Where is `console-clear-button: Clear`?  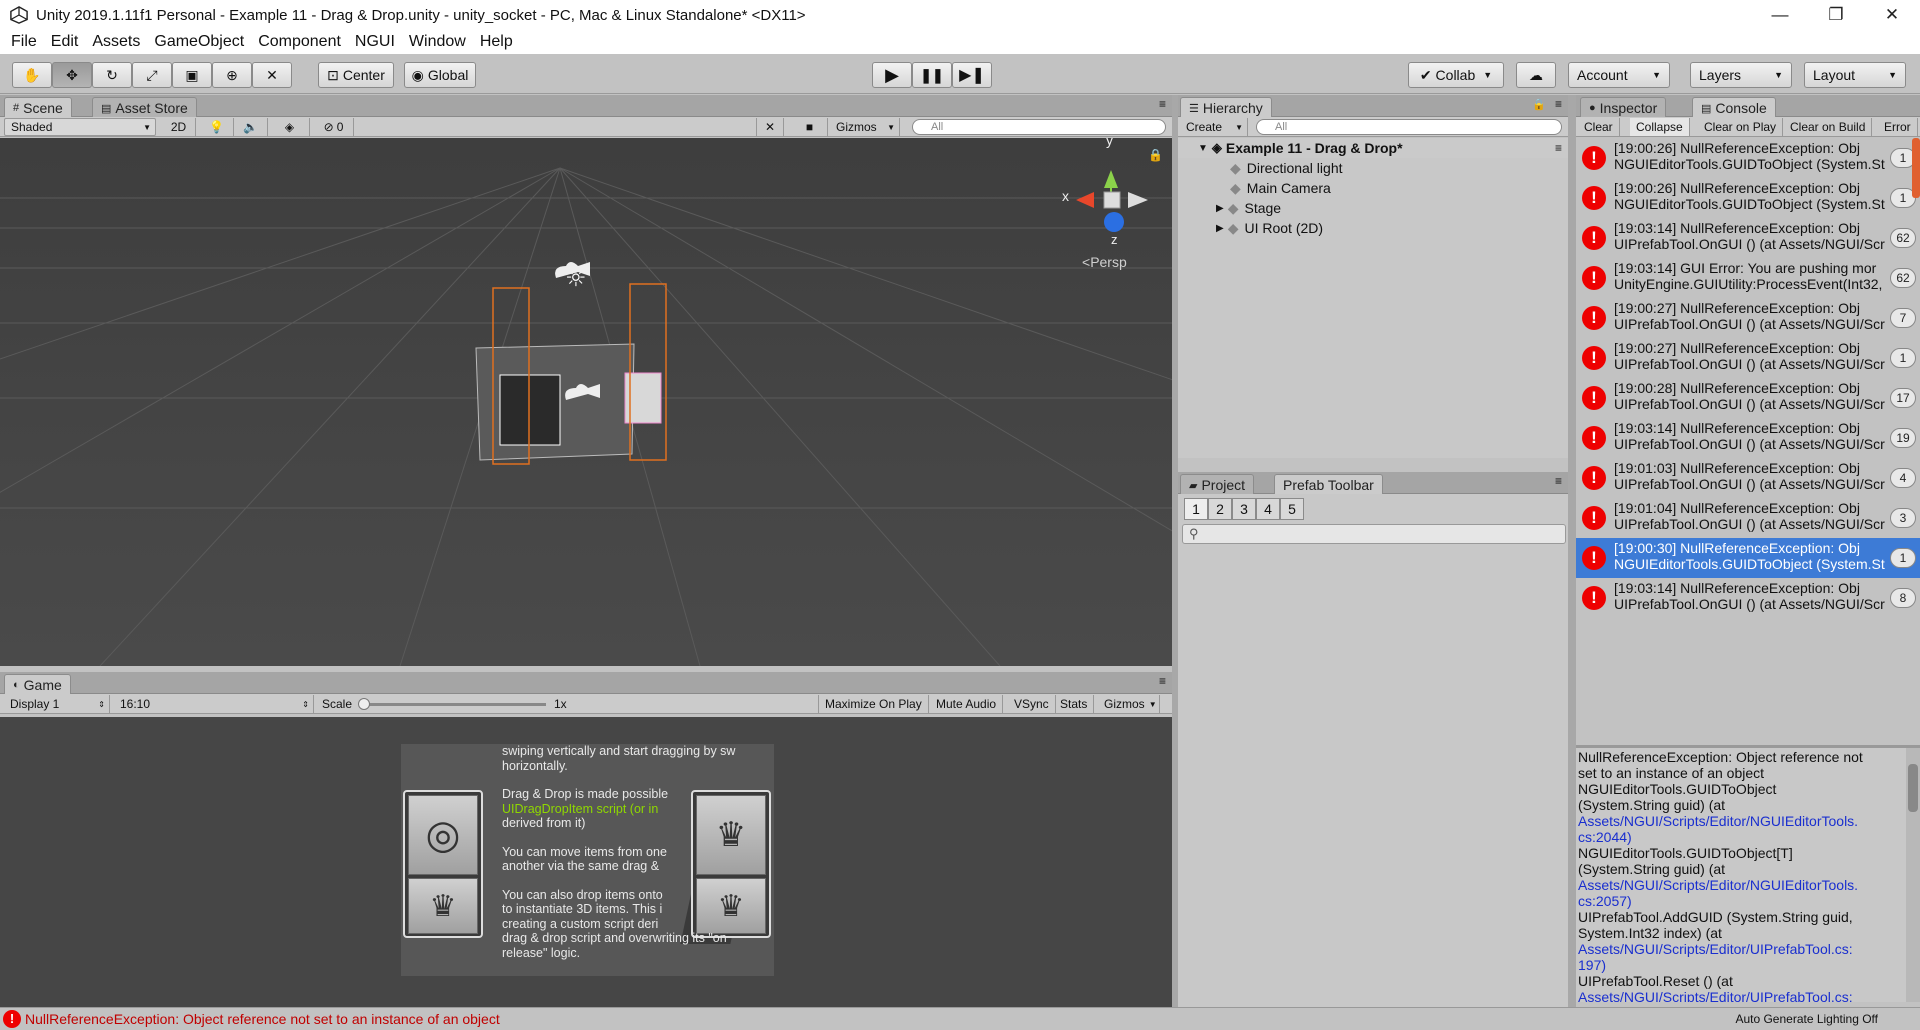
console-clear-button: Clear is located at coordinates (1599, 127).